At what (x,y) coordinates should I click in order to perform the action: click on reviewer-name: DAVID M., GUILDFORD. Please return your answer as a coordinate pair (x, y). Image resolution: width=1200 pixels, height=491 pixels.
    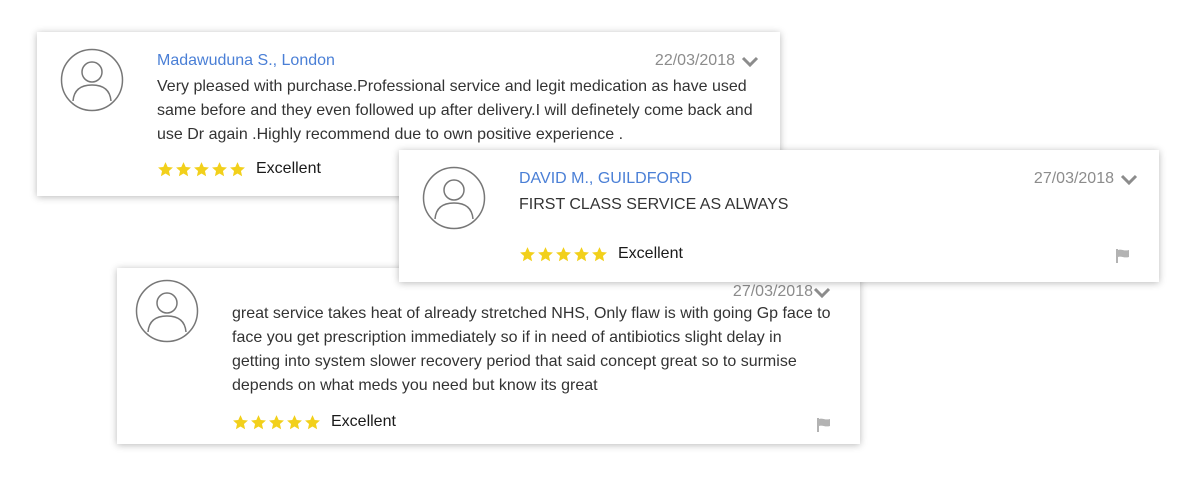
    Looking at the image, I should click on (606, 178).